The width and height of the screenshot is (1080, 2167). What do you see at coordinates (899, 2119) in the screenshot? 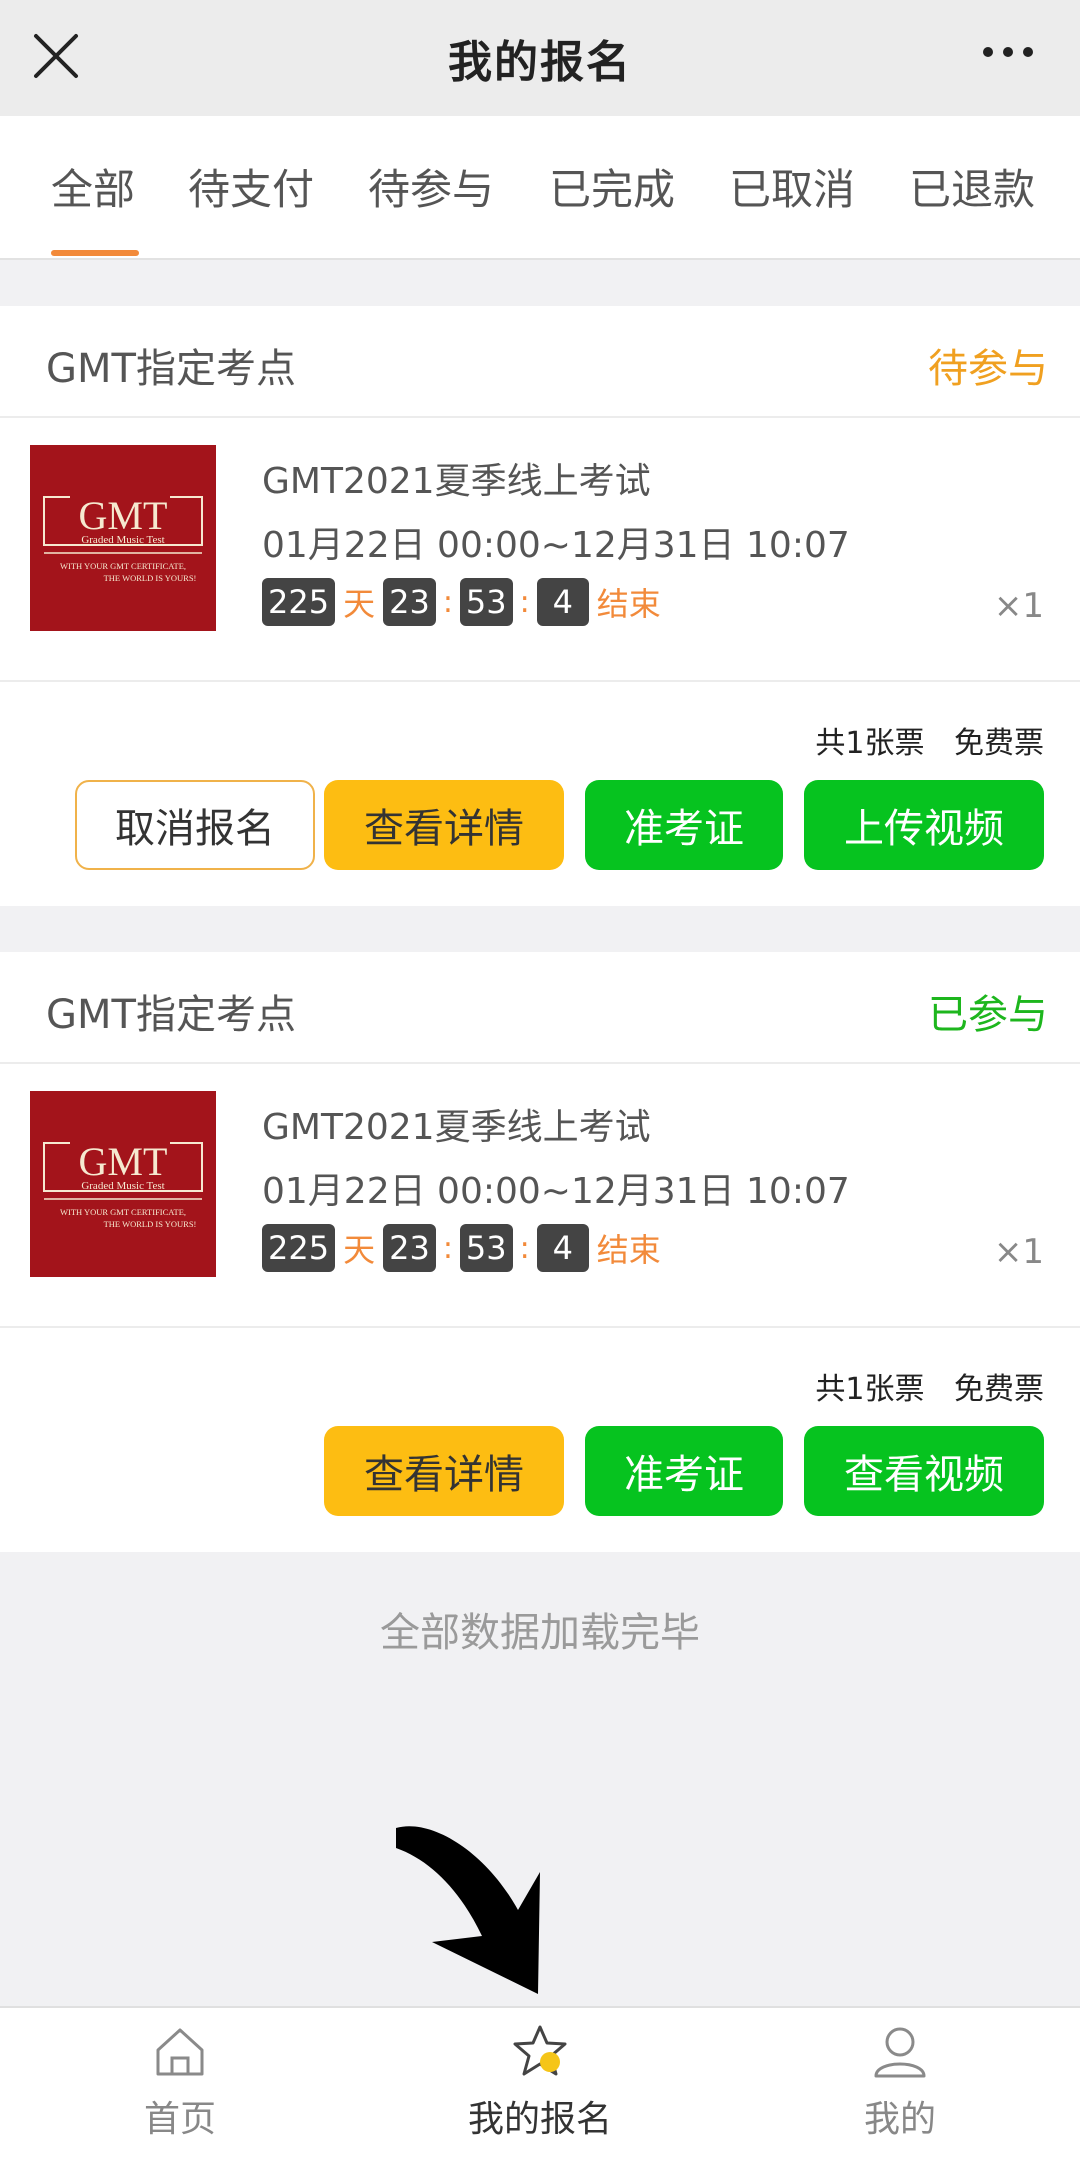
I see `nav-mine-label: 我的` at bounding box center [899, 2119].